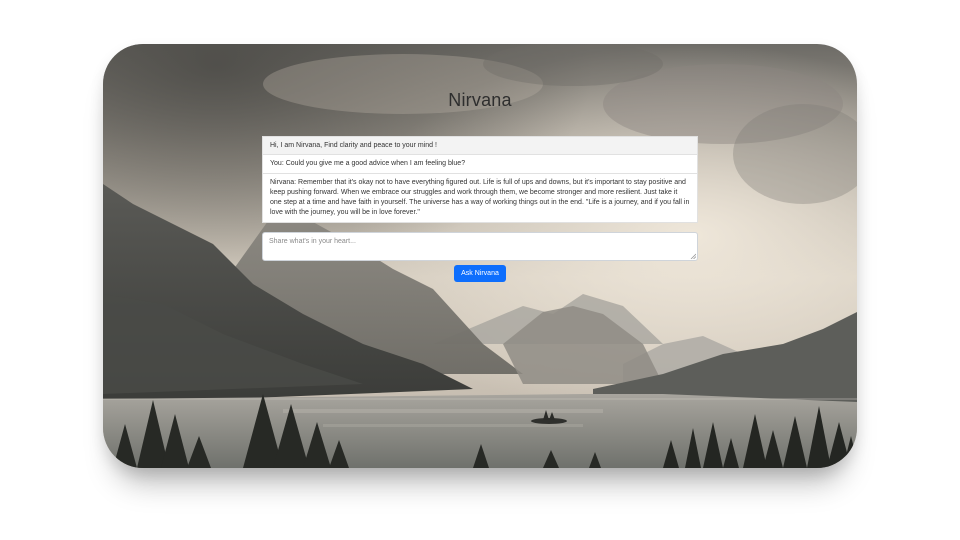 This screenshot has width=960, height=540. Describe the element at coordinates (480, 246) in the screenshot. I see `message-input` at that location.